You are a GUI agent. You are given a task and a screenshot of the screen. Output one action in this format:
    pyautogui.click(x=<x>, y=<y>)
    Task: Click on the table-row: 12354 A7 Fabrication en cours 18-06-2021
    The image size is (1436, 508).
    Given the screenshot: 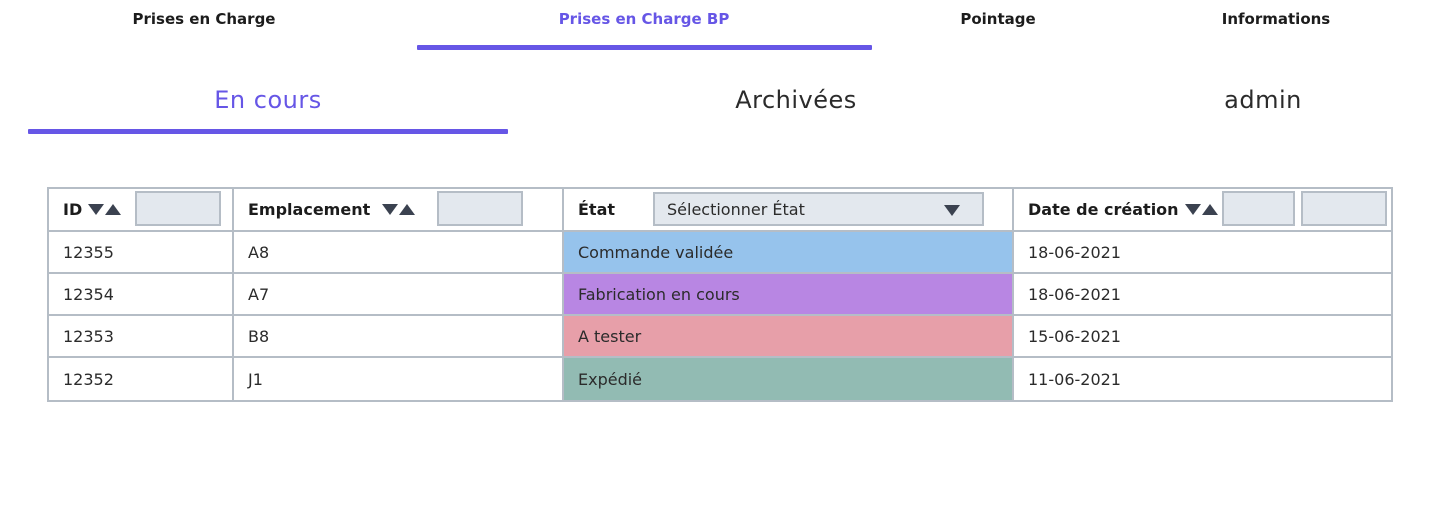 What is the action you would take?
    pyautogui.click(x=720, y=295)
    